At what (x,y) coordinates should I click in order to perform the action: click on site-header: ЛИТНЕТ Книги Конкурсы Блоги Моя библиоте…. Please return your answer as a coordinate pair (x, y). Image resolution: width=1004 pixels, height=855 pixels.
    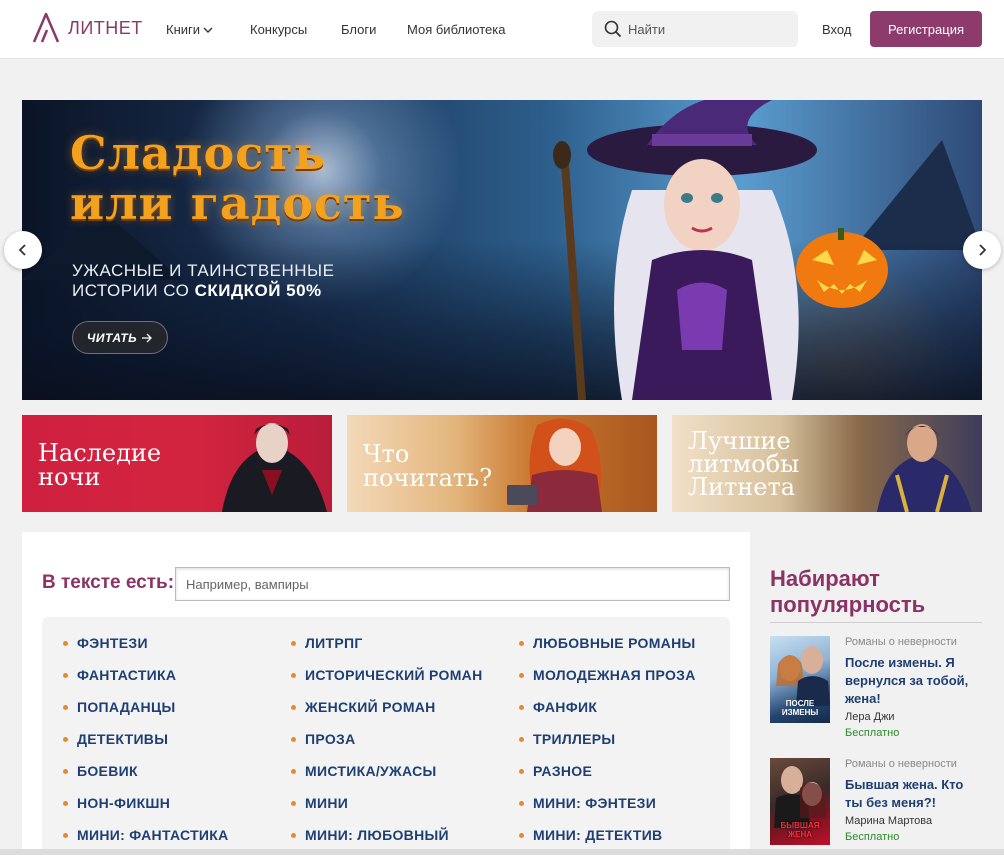
    Looking at the image, I should click on (502, 29).